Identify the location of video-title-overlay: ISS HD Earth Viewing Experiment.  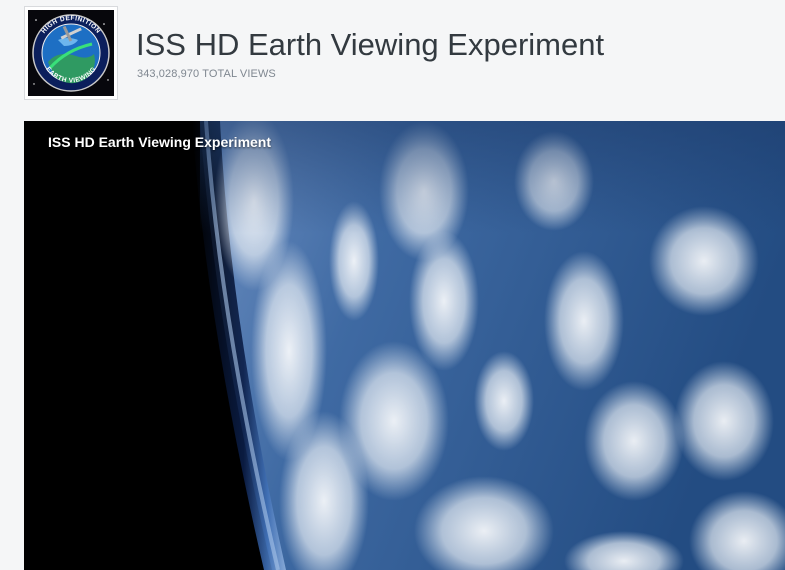
(159, 142).